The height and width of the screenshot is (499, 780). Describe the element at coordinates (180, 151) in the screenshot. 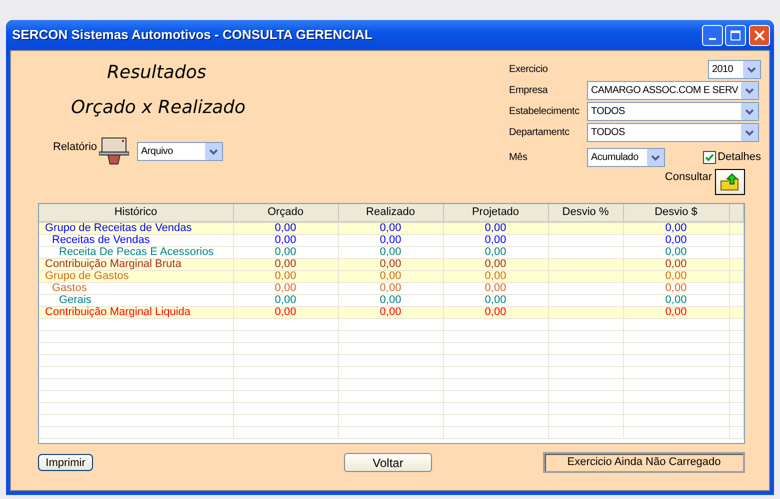

I see `report-dropdown: Arquivo` at that location.